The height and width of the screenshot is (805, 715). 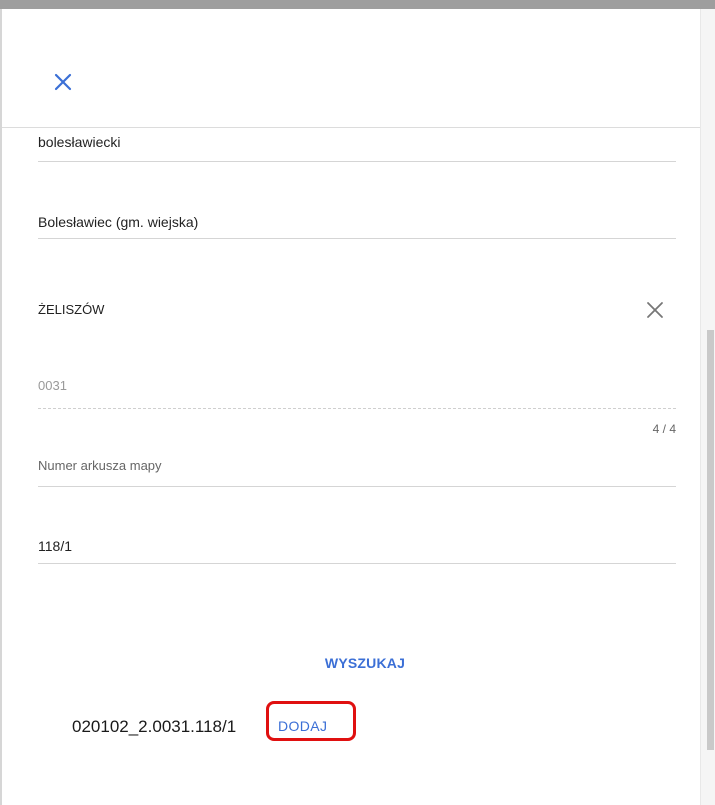 What do you see at coordinates (357, 385) in the screenshot?
I see `precinct-number-field: 0031` at bounding box center [357, 385].